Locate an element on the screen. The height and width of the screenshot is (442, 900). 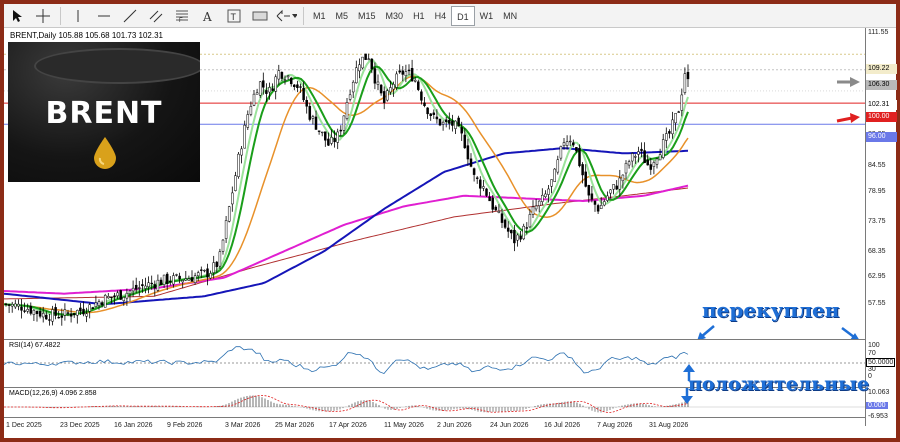
price-axis-label: 73.75 is located at coordinates (877, 221).